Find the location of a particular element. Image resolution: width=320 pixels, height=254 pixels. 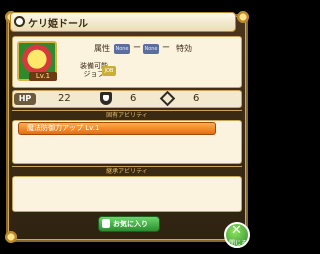

attribute-dash-2: ー is located at coordinates (166, 47).